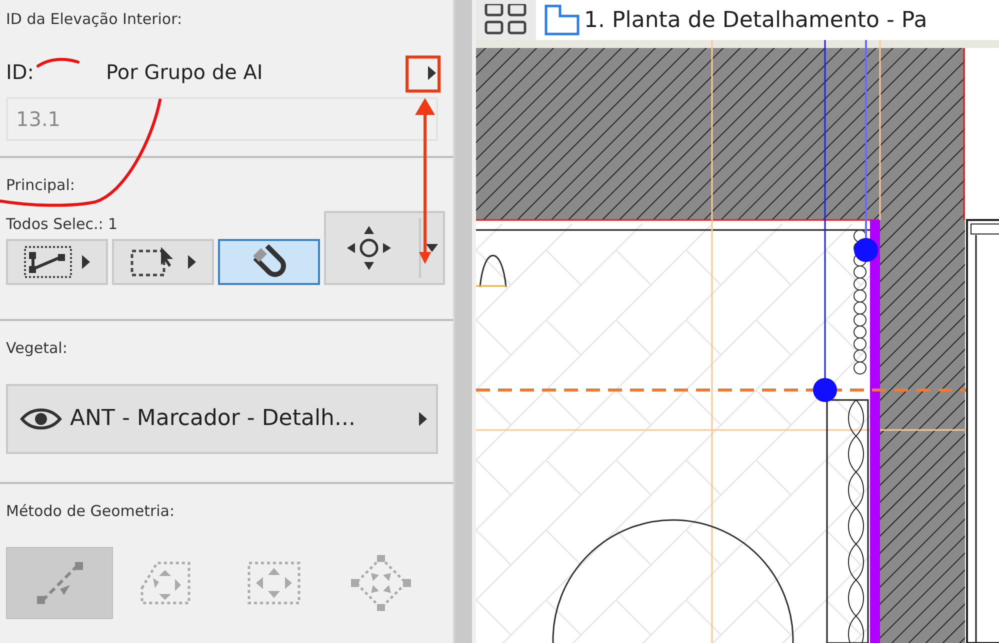 The height and width of the screenshot is (643, 999). What do you see at coordinates (62, 224) in the screenshot?
I see `selection-count: Todos Selec.: 1` at bounding box center [62, 224].